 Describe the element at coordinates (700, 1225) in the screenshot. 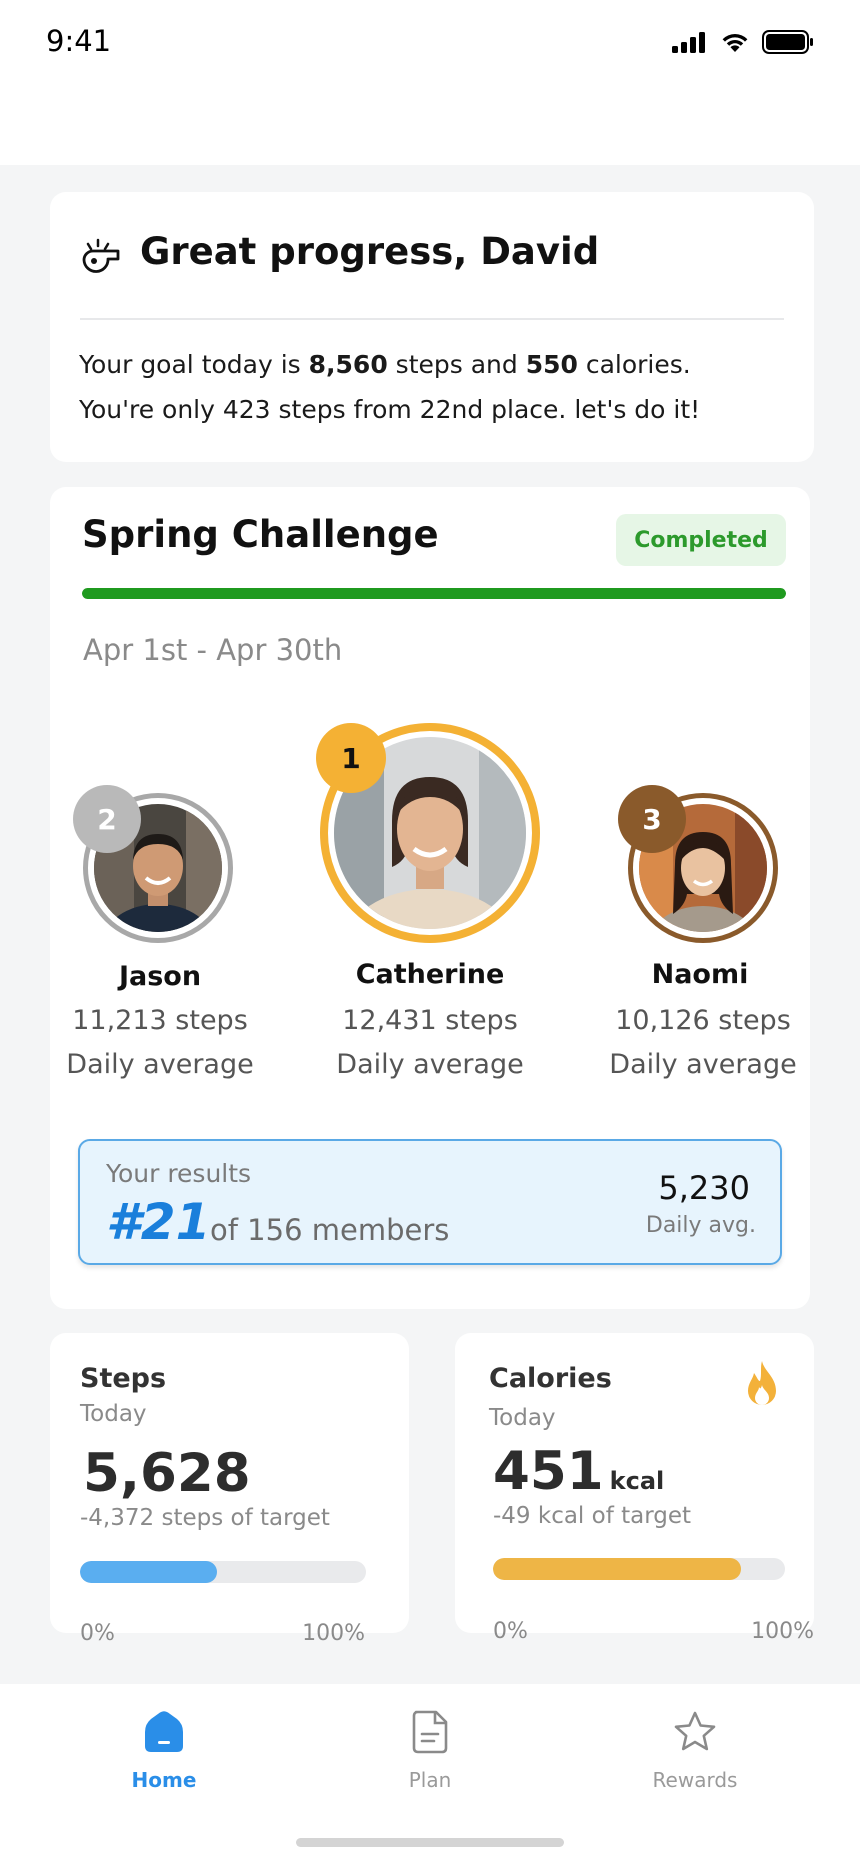

I see `daily-average-label: Daily avg.` at that location.